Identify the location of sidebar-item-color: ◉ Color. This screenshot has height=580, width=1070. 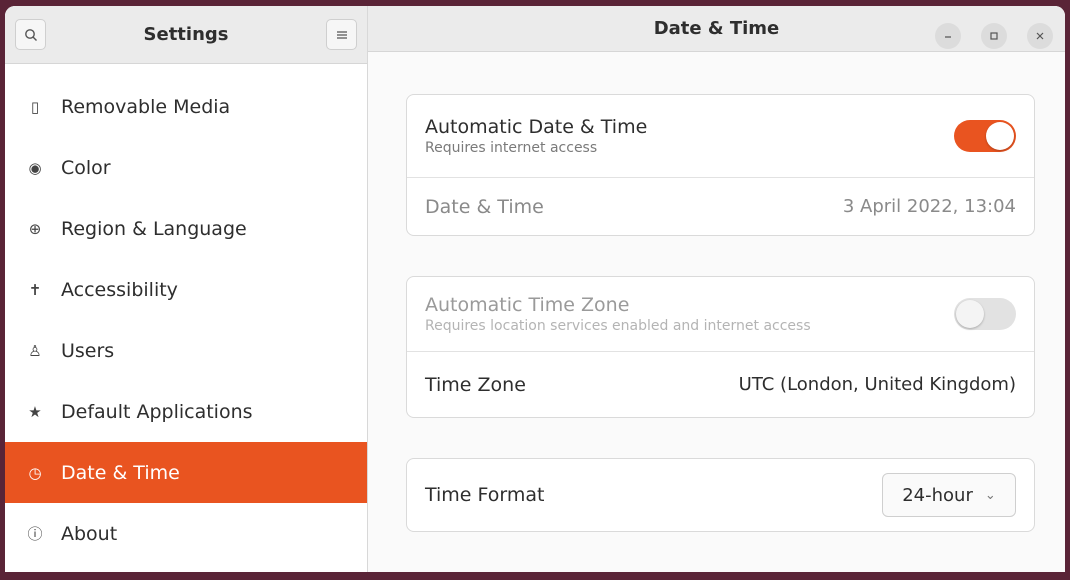
(186, 167).